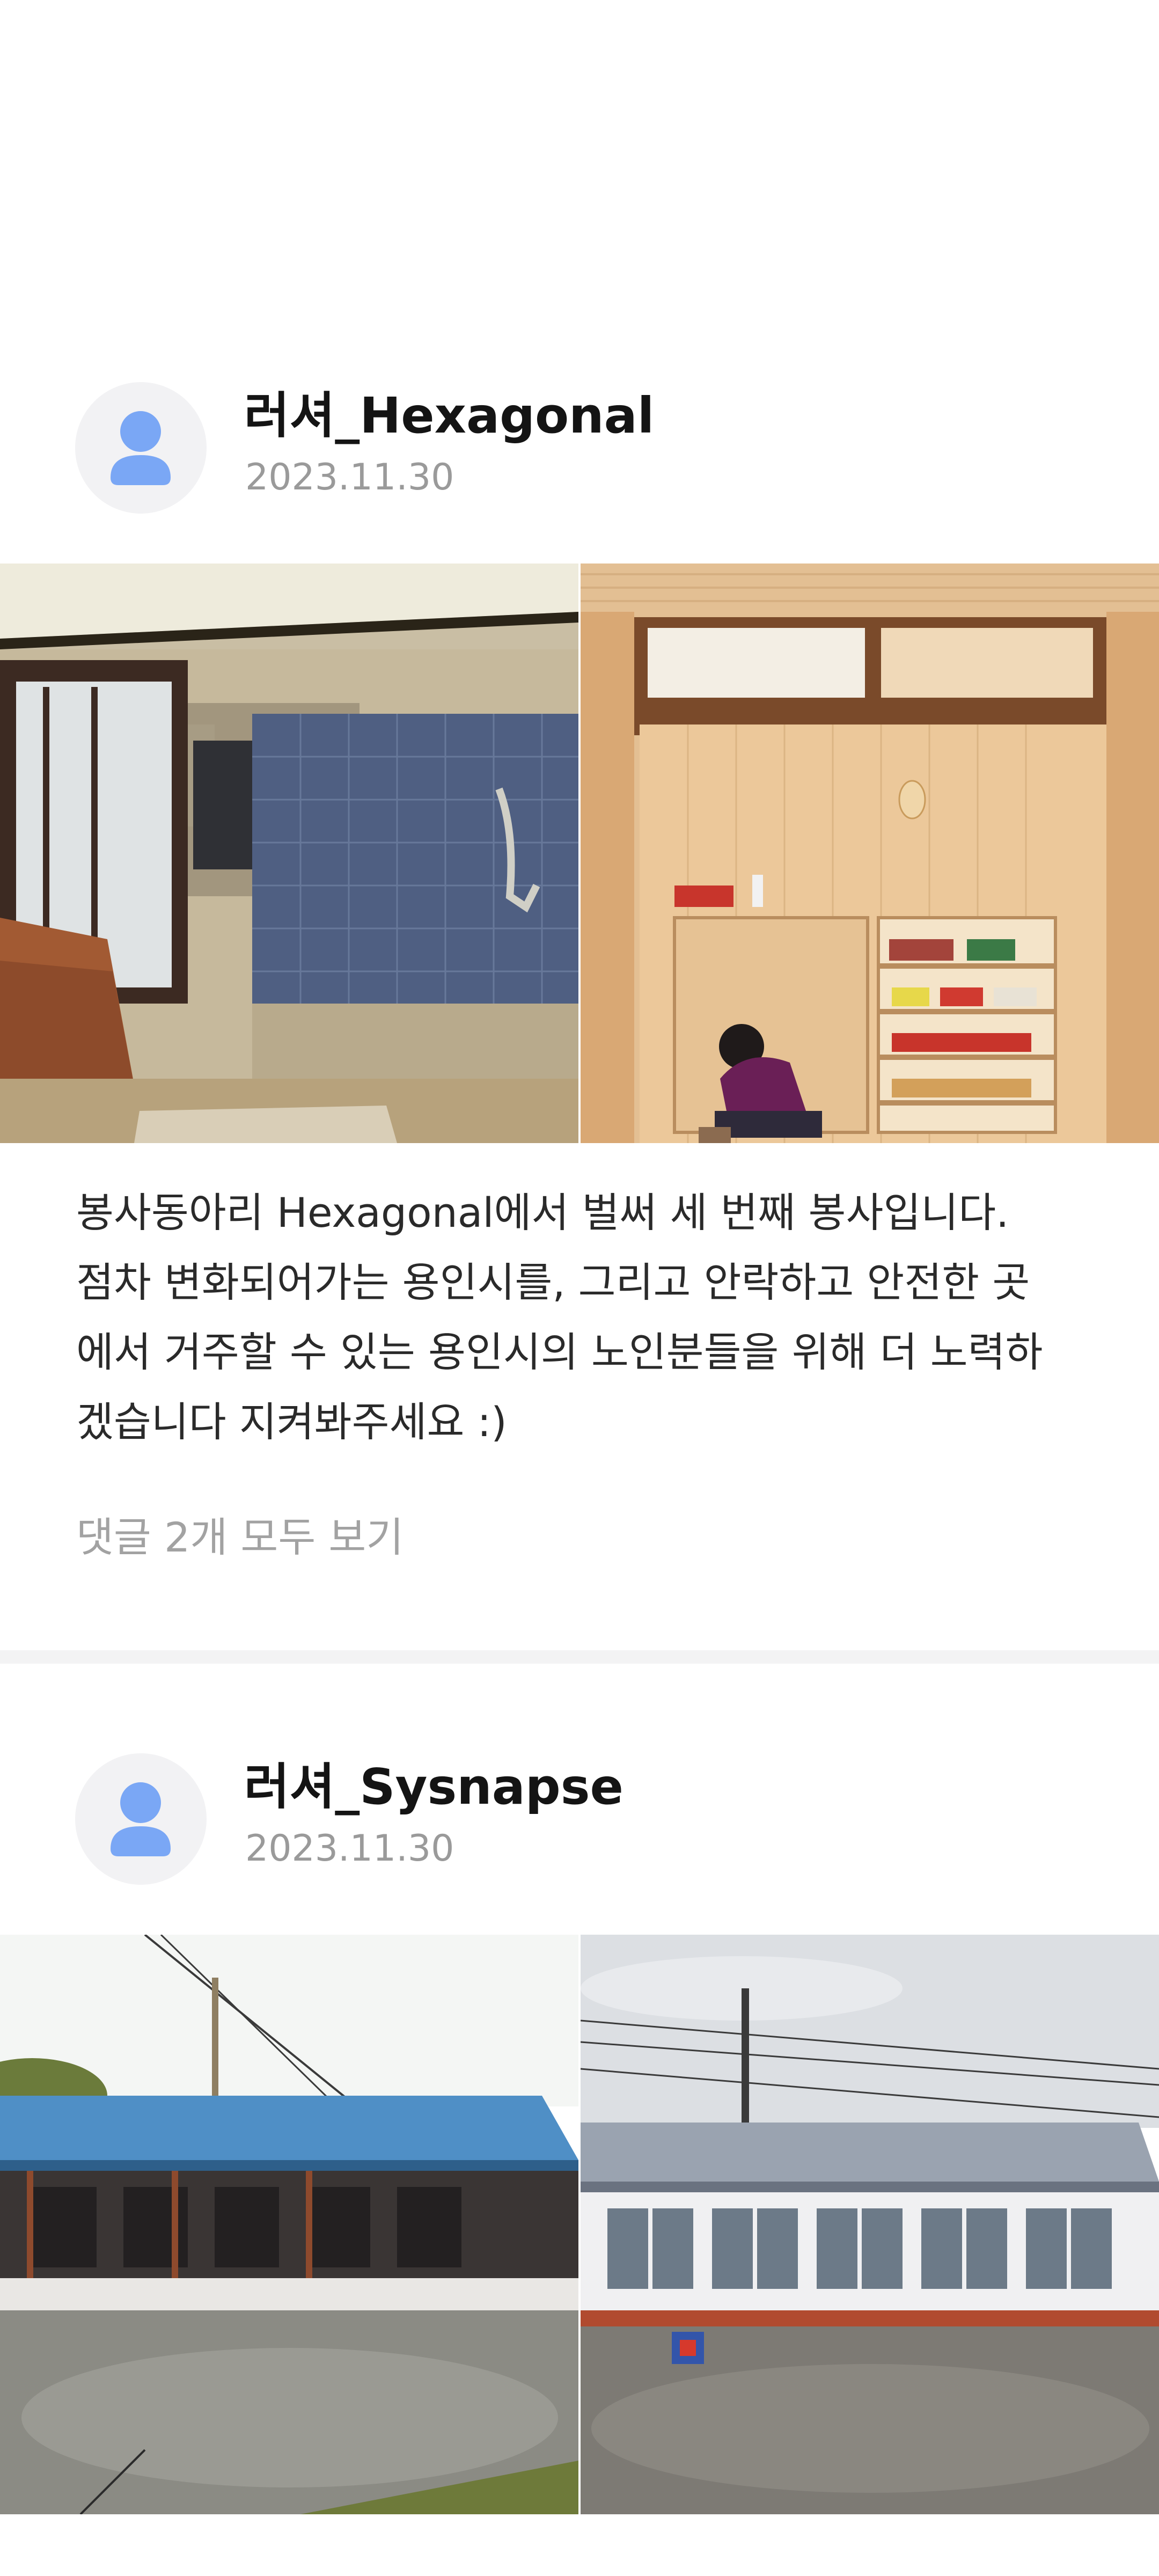 The image size is (1159, 2576). I want to click on post-author: 러셔_Sysnapse, so click(434, 1787).